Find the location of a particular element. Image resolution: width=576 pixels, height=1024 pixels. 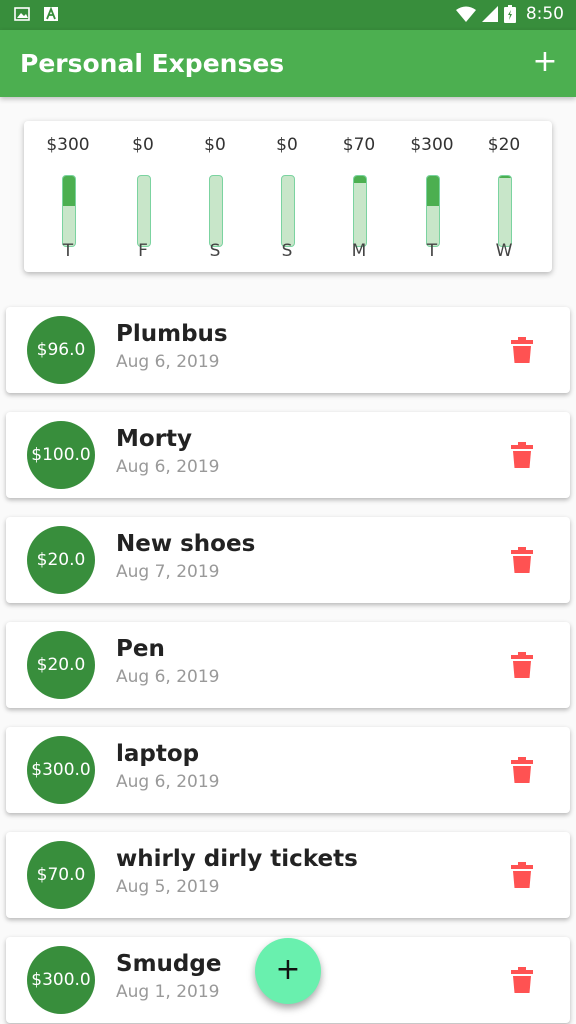

bar-day: M is located at coordinates (359, 251).